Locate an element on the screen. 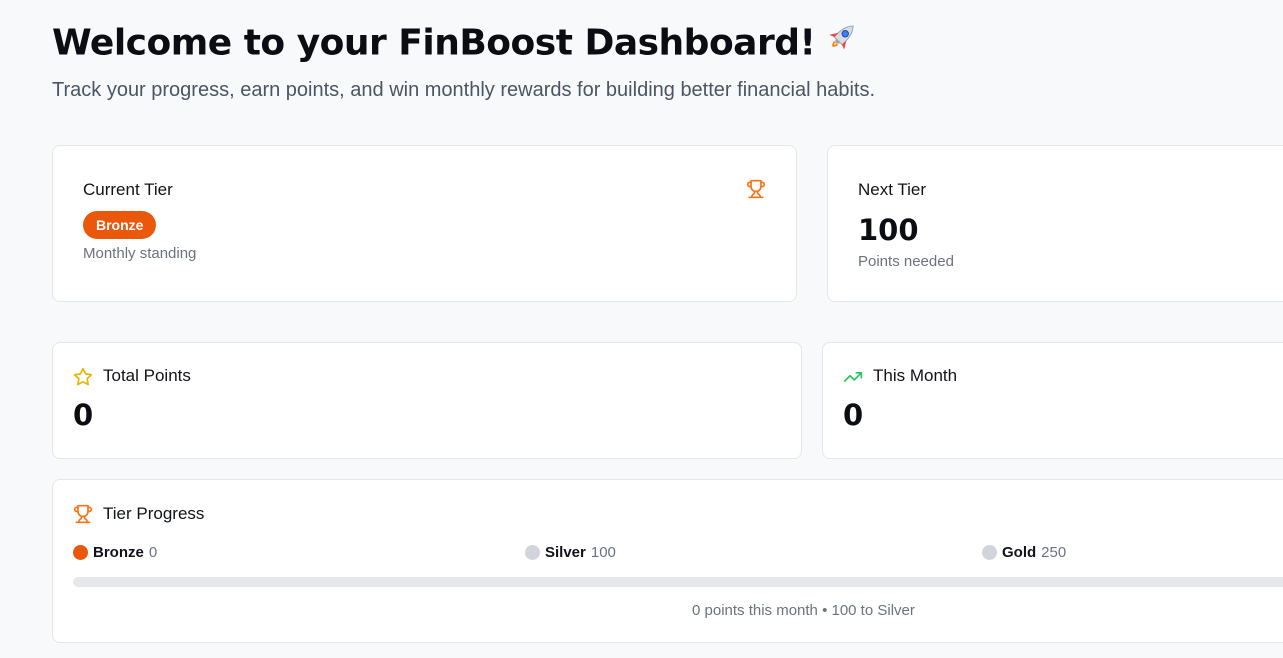 The height and width of the screenshot is (658, 1283). tier-name: Silver is located at coordinates (565, 552).